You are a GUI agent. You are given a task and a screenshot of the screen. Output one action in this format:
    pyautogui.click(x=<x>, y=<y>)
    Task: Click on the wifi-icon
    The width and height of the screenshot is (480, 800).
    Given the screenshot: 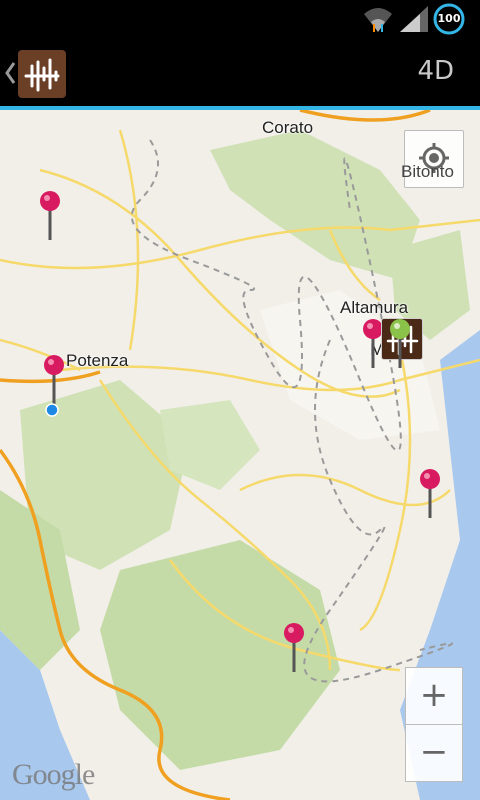 What is the action you would take?
    pyautogui.click(x=378, y=20)
    